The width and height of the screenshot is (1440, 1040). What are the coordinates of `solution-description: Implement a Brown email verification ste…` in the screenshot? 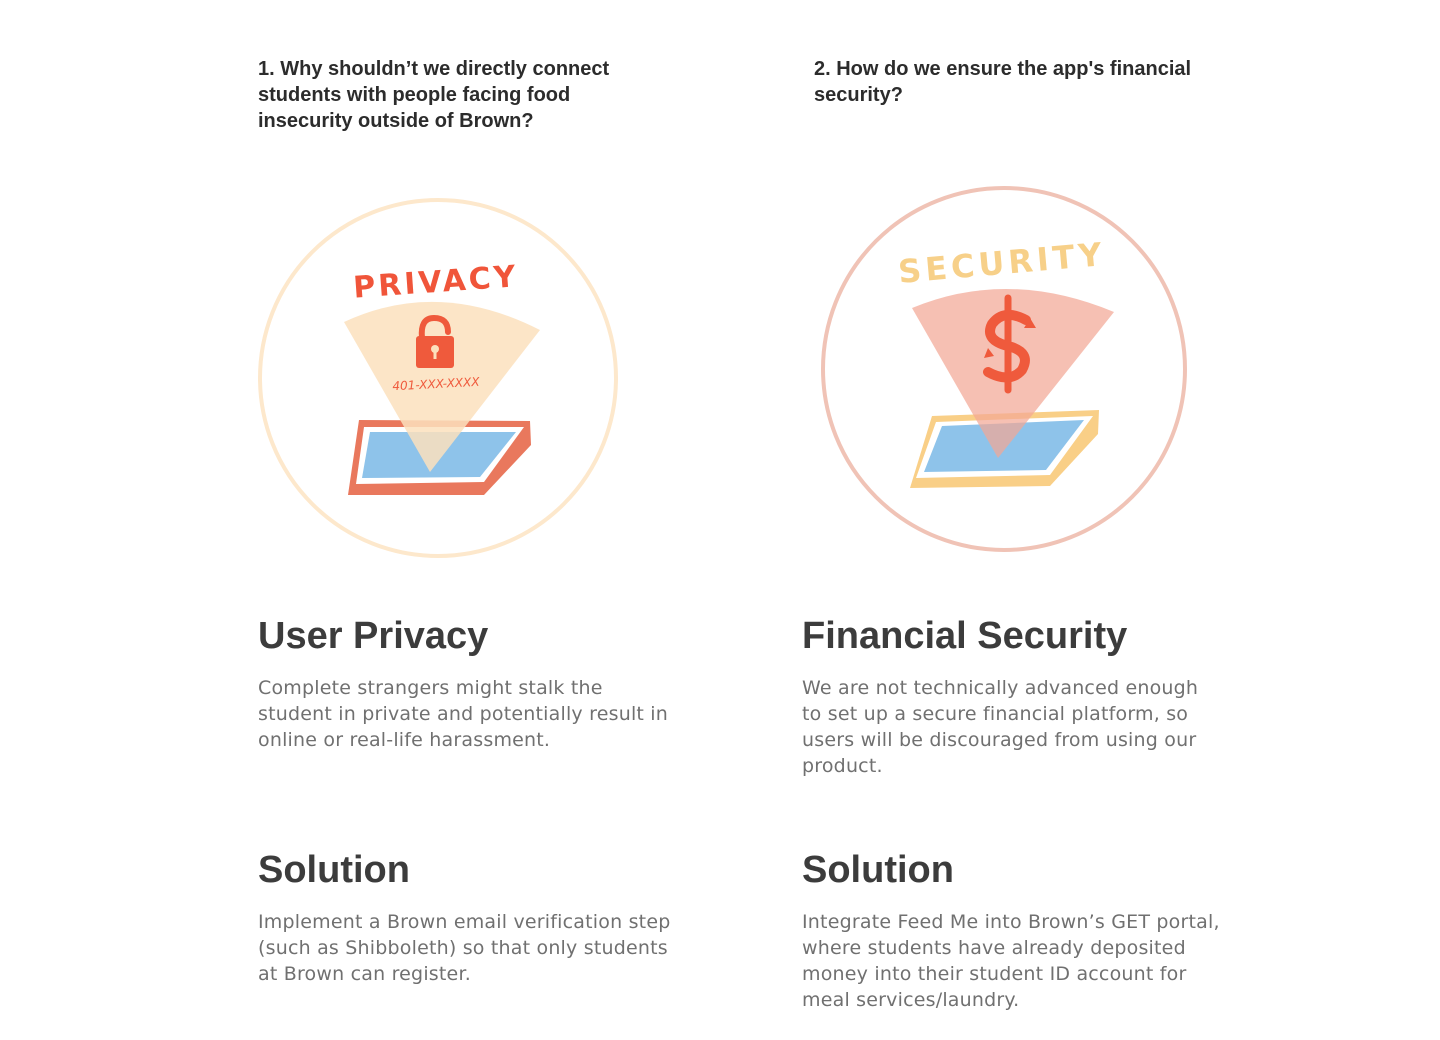 It's located at (464, 948).